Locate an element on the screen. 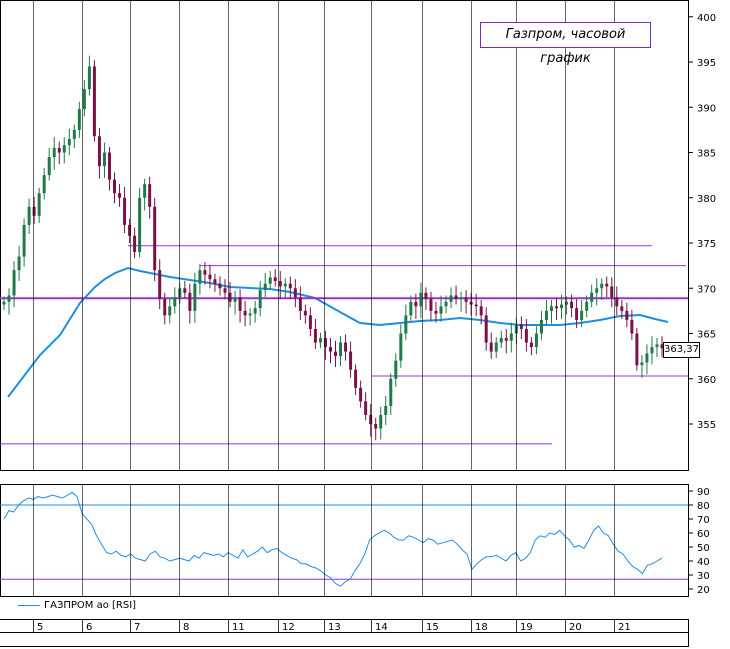 This screenshot has width=730, height=649. rsi-legend-label: ГАЗПРОМ ао [RSI] is located at coordinates (90, 605).